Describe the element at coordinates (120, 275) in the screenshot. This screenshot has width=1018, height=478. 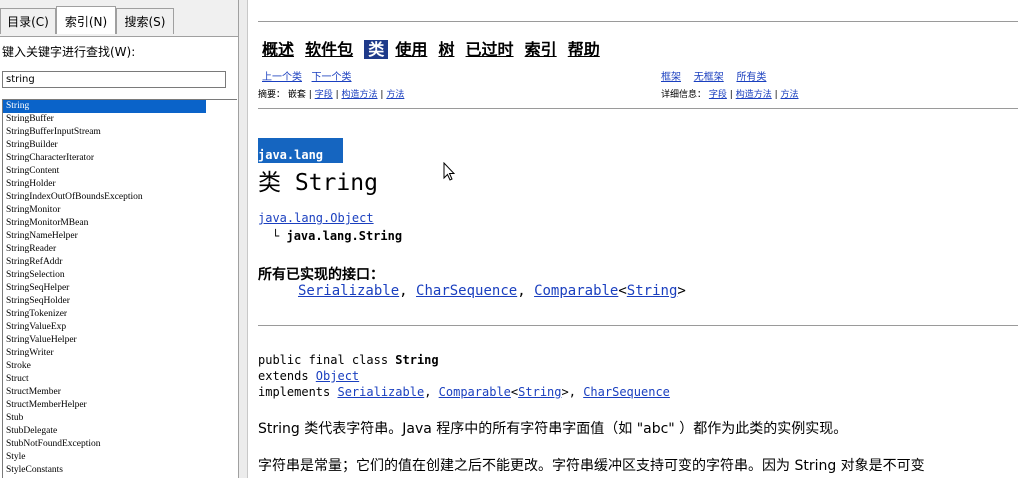
I see `list-item: StringSelection` at that location.